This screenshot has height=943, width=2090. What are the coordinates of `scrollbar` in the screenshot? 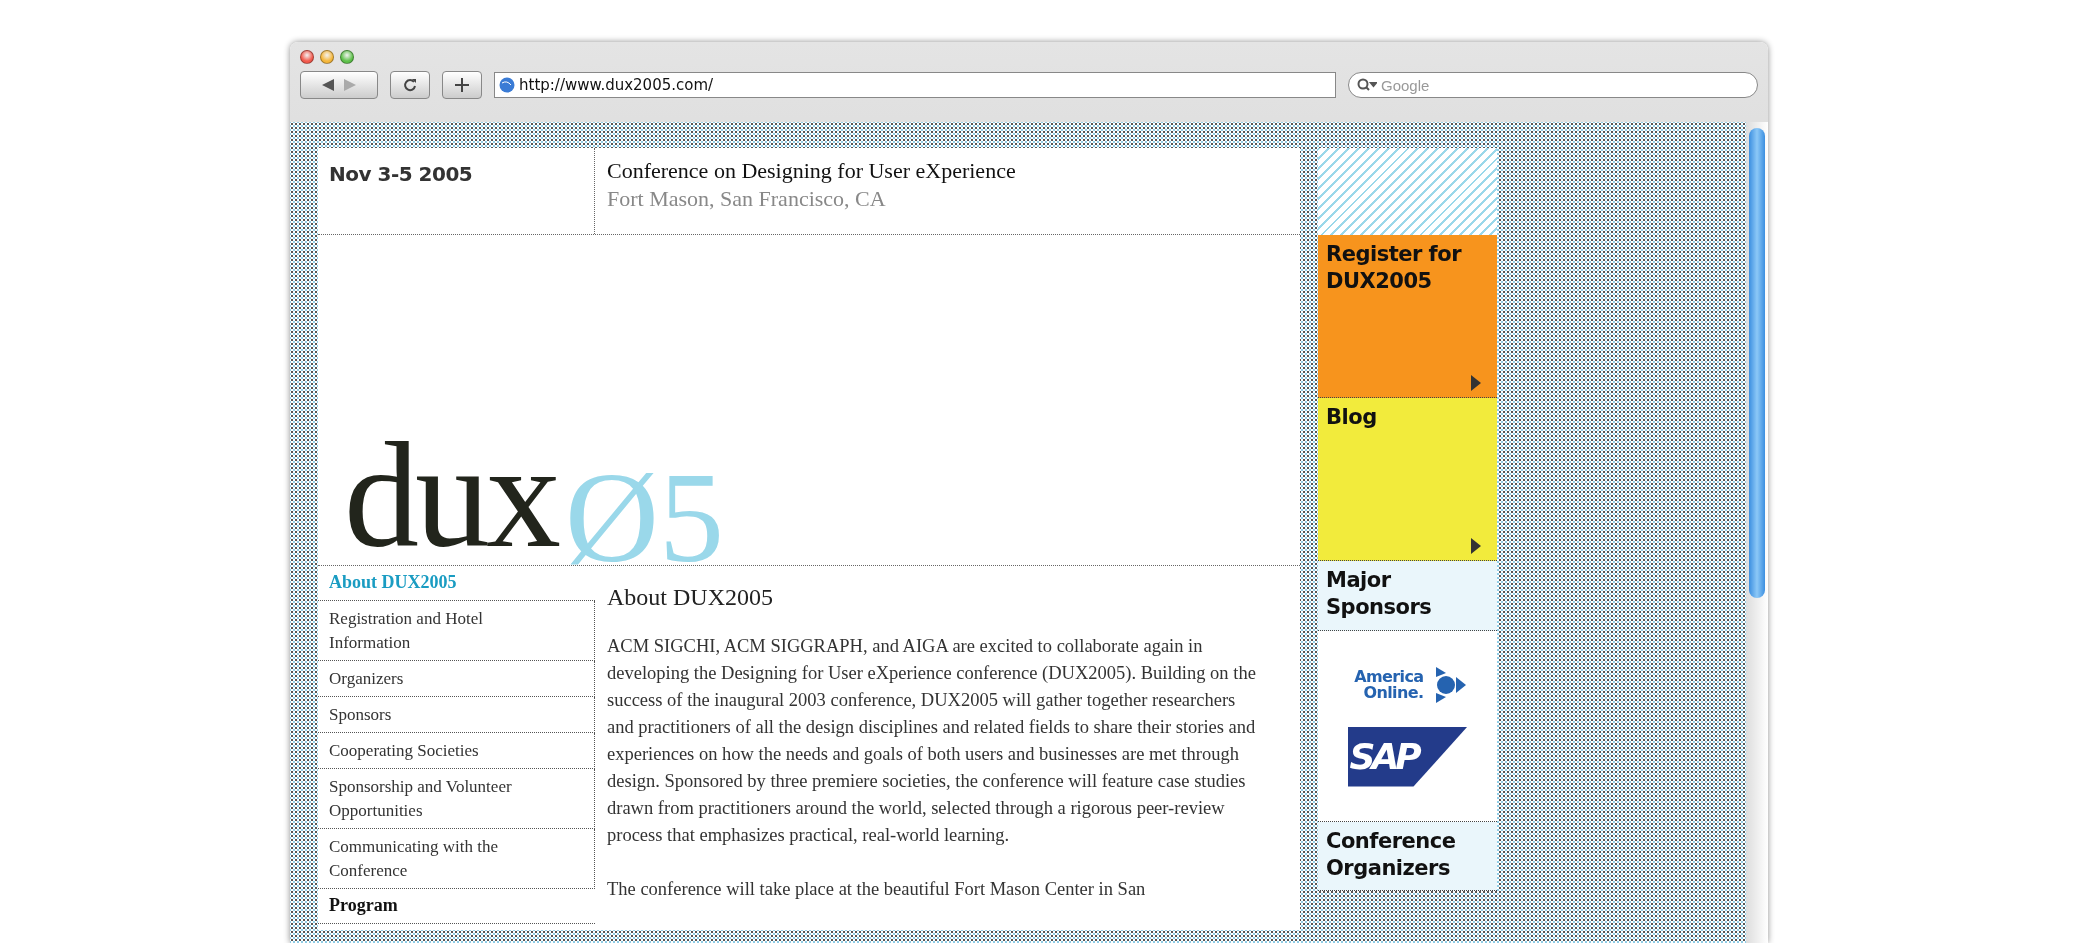 It's located at (1757, 532).